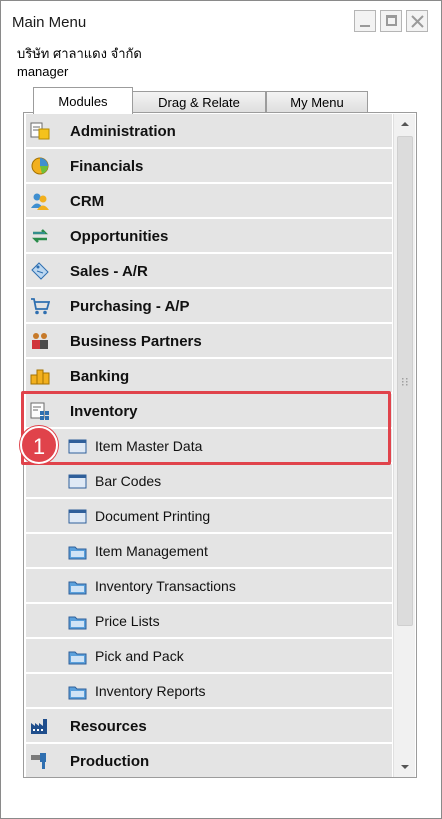  I want to click on menu-item-label: Item Master Data, so click(149, 446).